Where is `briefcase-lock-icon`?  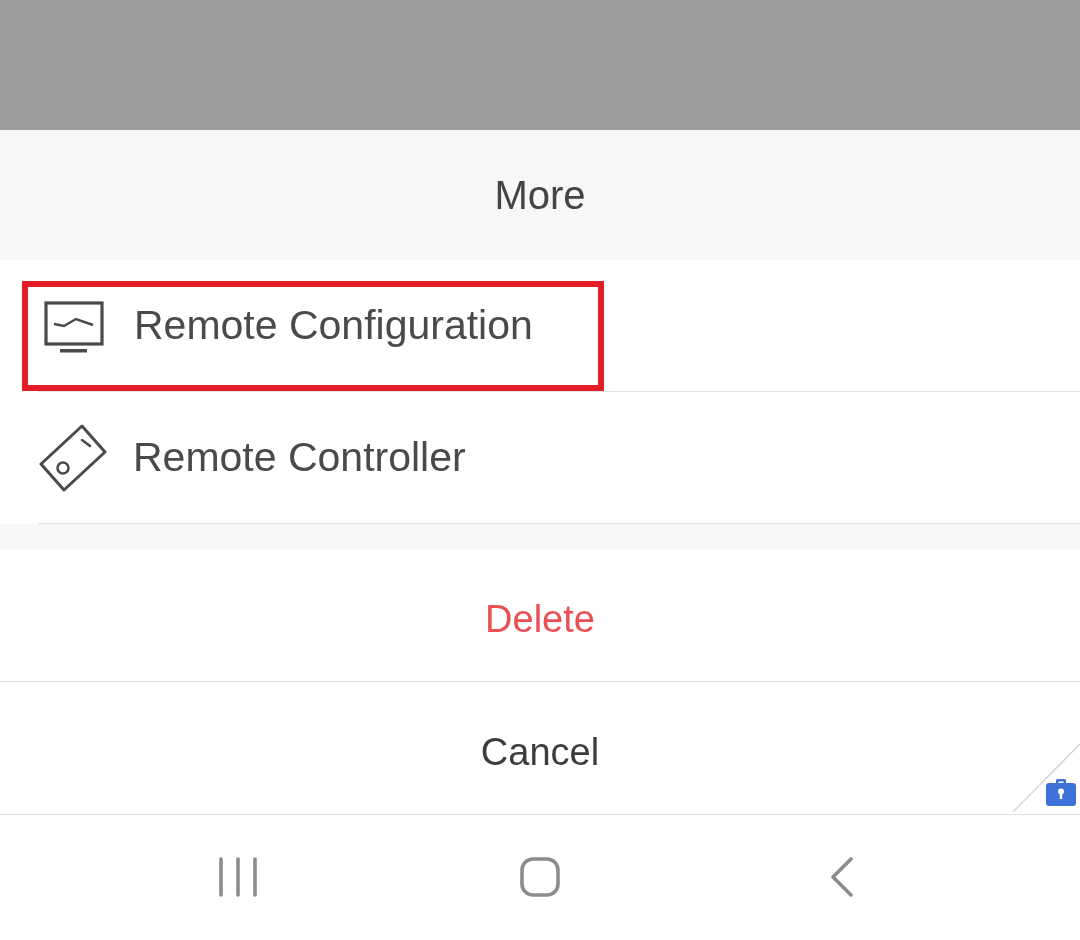
briefcase-lock-icon is located at coordinates (1061, 792).